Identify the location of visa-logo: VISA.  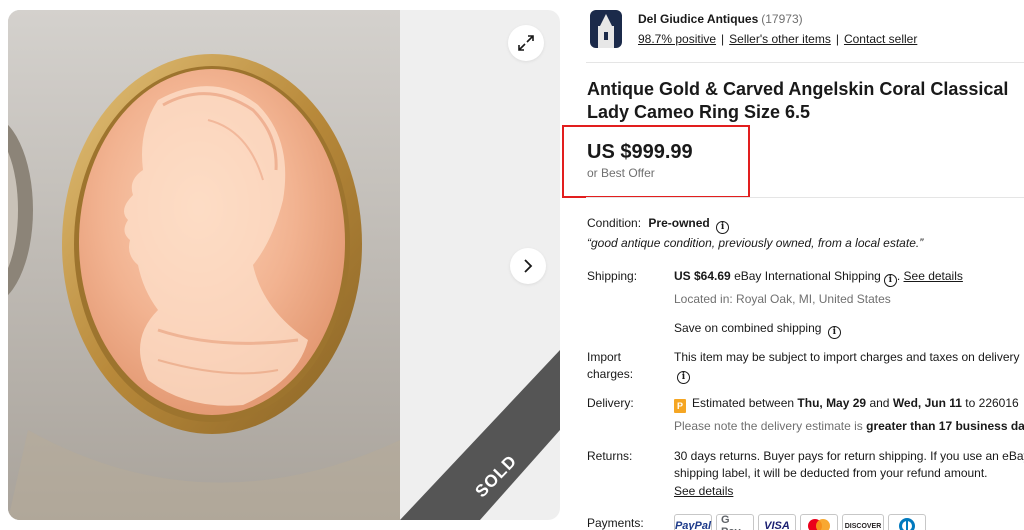
(777, 522).